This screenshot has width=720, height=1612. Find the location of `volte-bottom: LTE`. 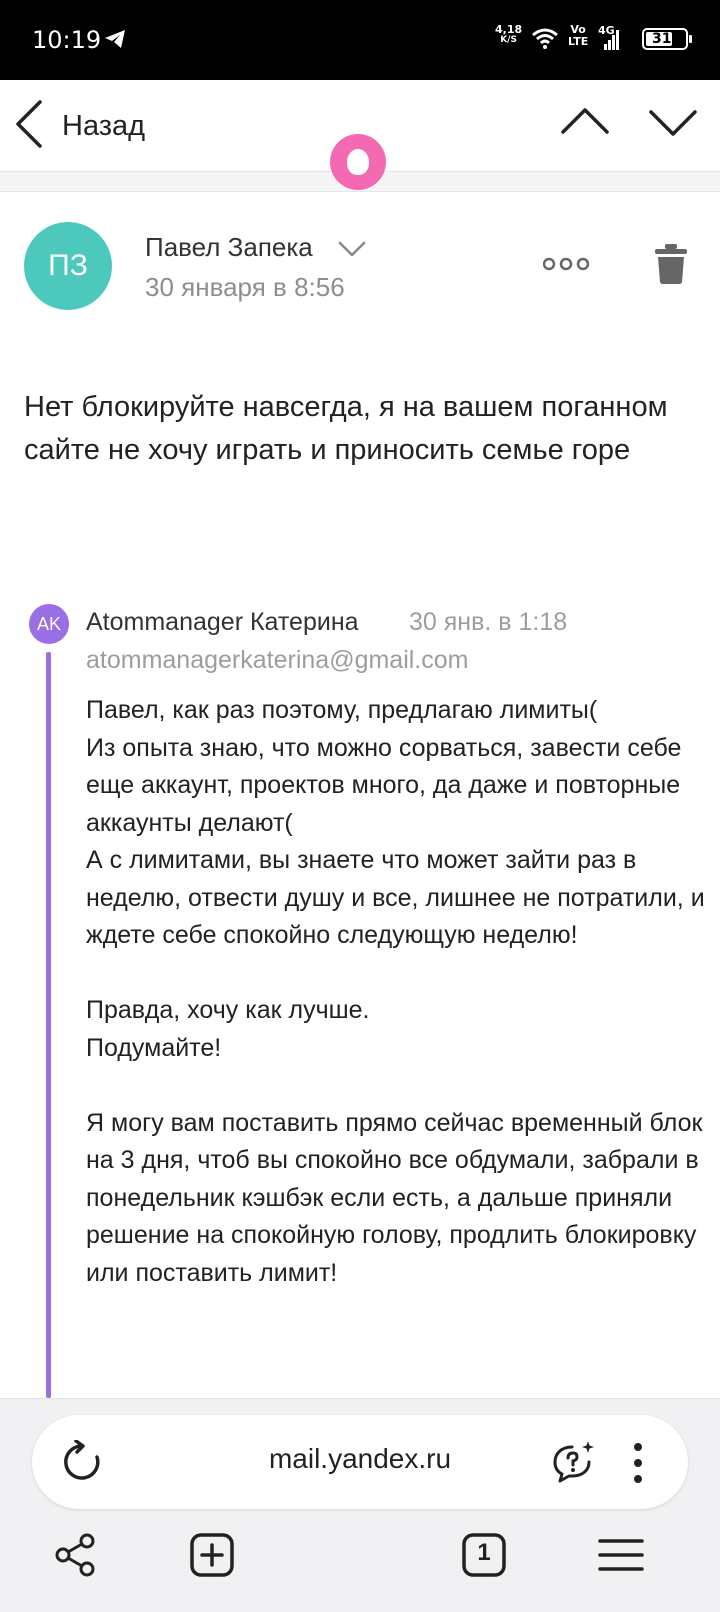

volte-bottom: LTE is located at coordinates (578, 41).